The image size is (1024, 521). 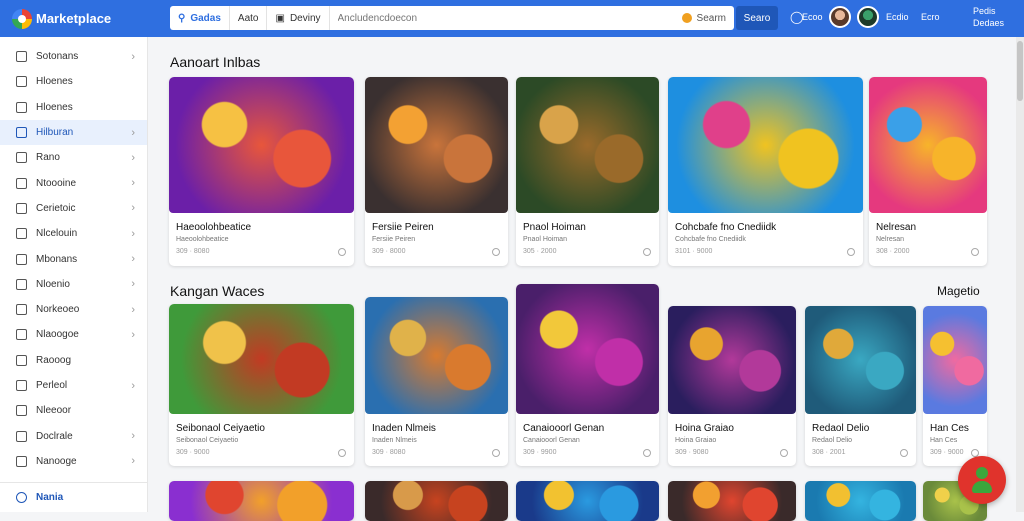 What do you see at coordinates (56, 461) in the screenshot?
I see `sidebar-item-label: Nanooge` at bounding box center [56, 461].